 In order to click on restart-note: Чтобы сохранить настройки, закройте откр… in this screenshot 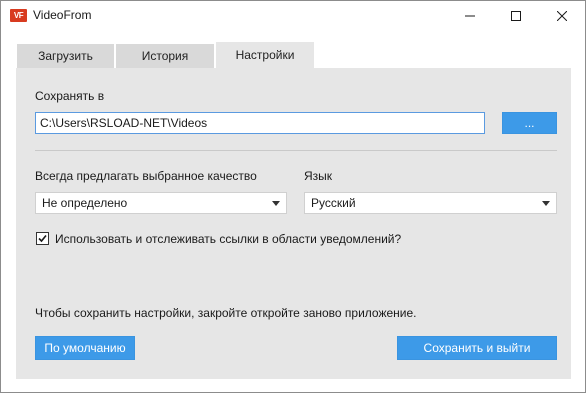, I will do `click(226, 313)`.